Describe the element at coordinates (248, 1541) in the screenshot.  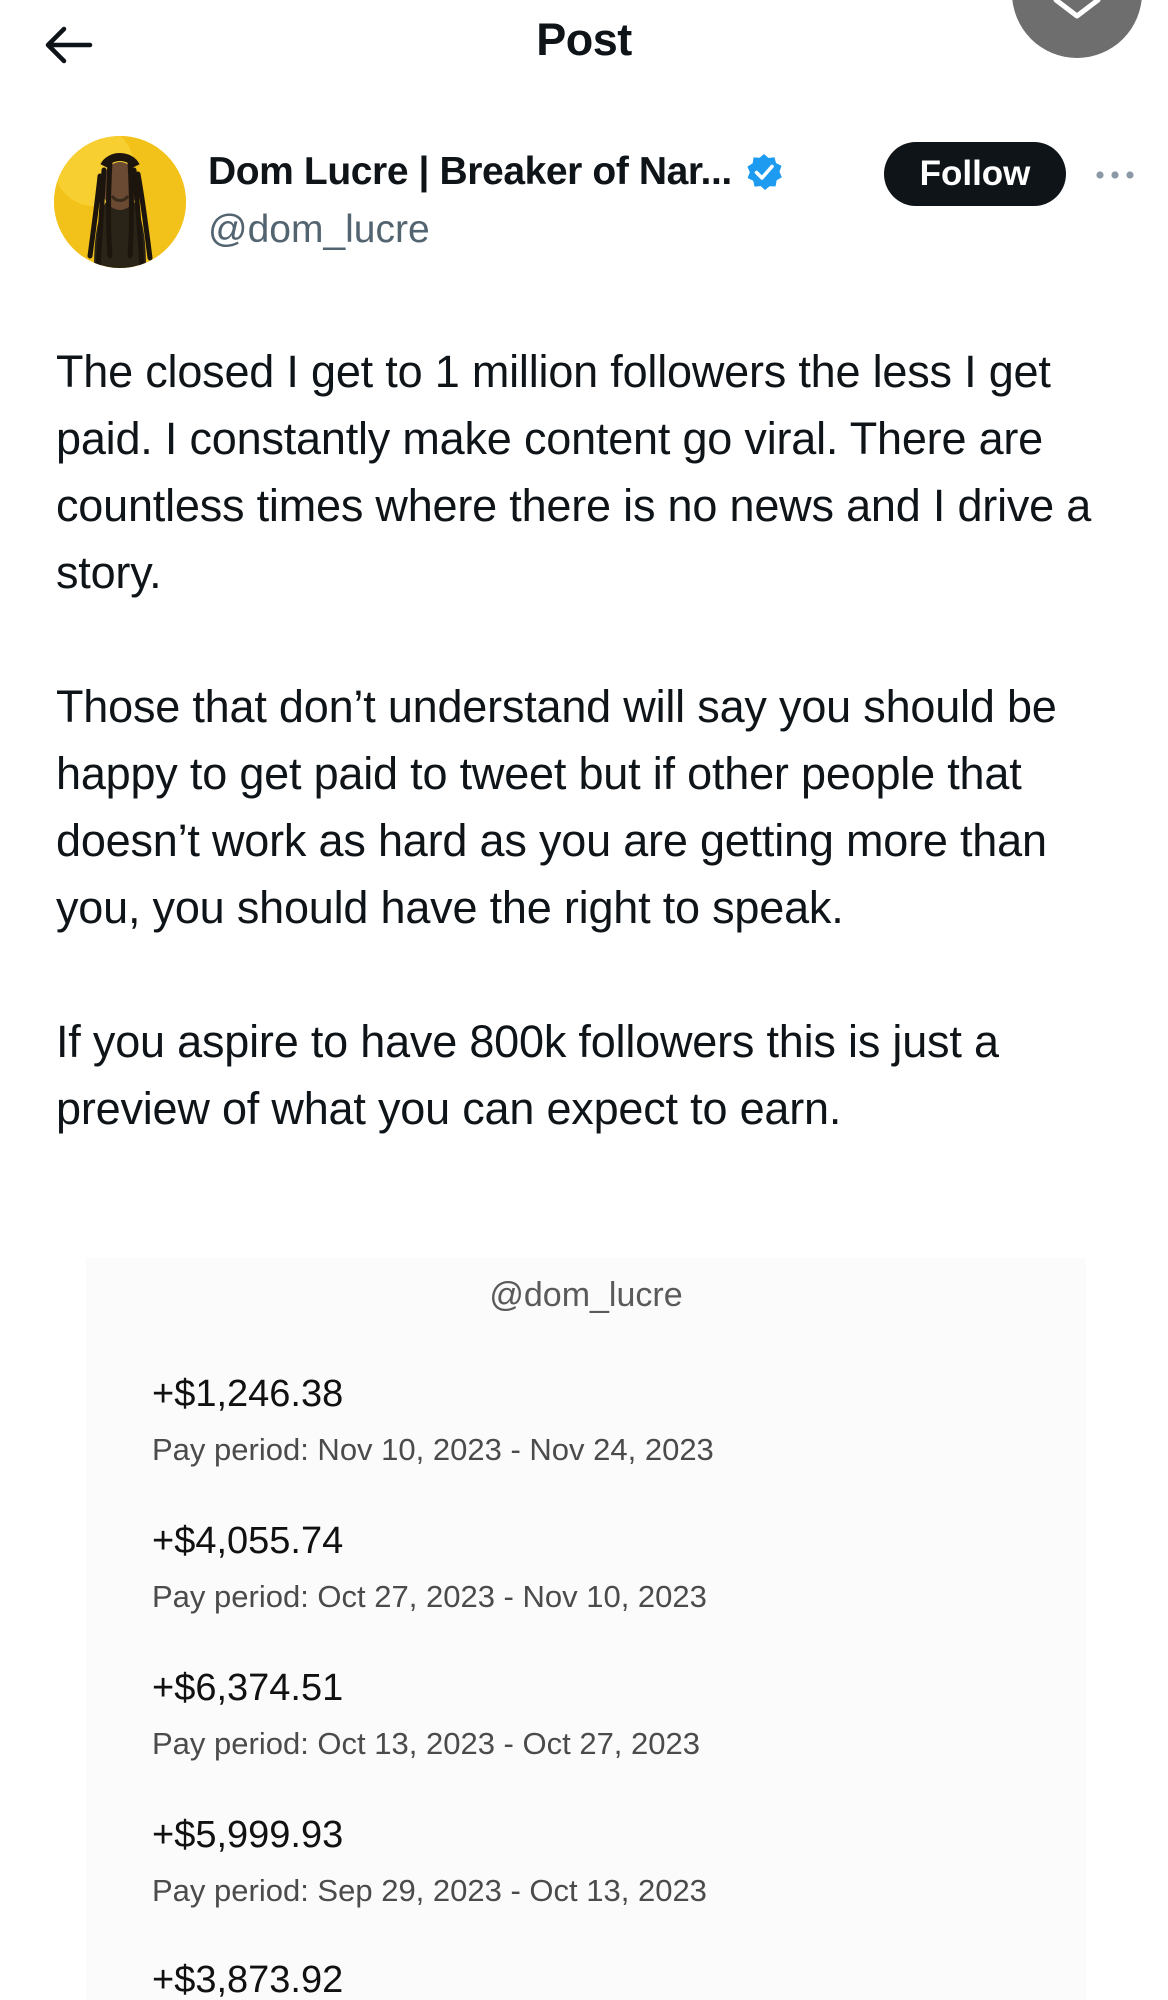
I see `payout-amount: +$4,055.74` at that location.